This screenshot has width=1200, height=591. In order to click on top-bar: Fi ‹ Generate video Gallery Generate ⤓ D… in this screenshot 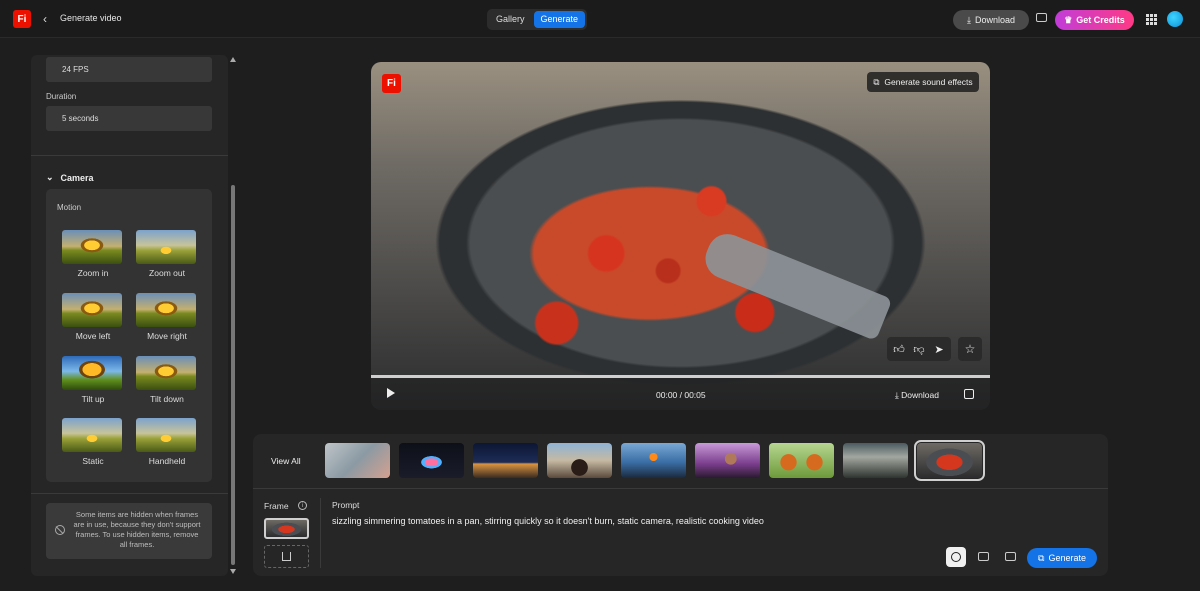, I will do `click(600, 19)`.